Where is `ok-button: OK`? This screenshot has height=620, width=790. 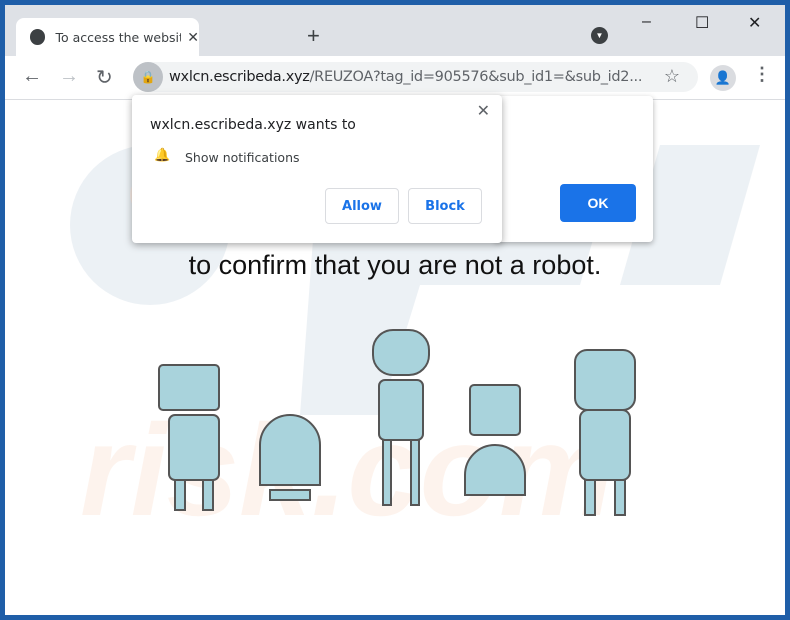 ok-button: OK is located at coordinates (598, 203).